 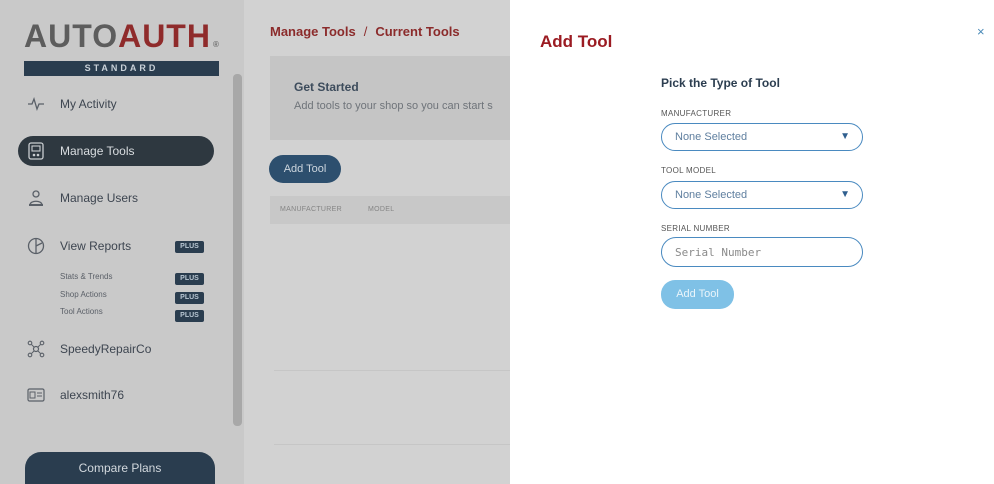 What do you see at coordinates (99, 198) in the screenshot?
I see `sidebar-item-label: Manage Users` at bounding box center [99, 198].